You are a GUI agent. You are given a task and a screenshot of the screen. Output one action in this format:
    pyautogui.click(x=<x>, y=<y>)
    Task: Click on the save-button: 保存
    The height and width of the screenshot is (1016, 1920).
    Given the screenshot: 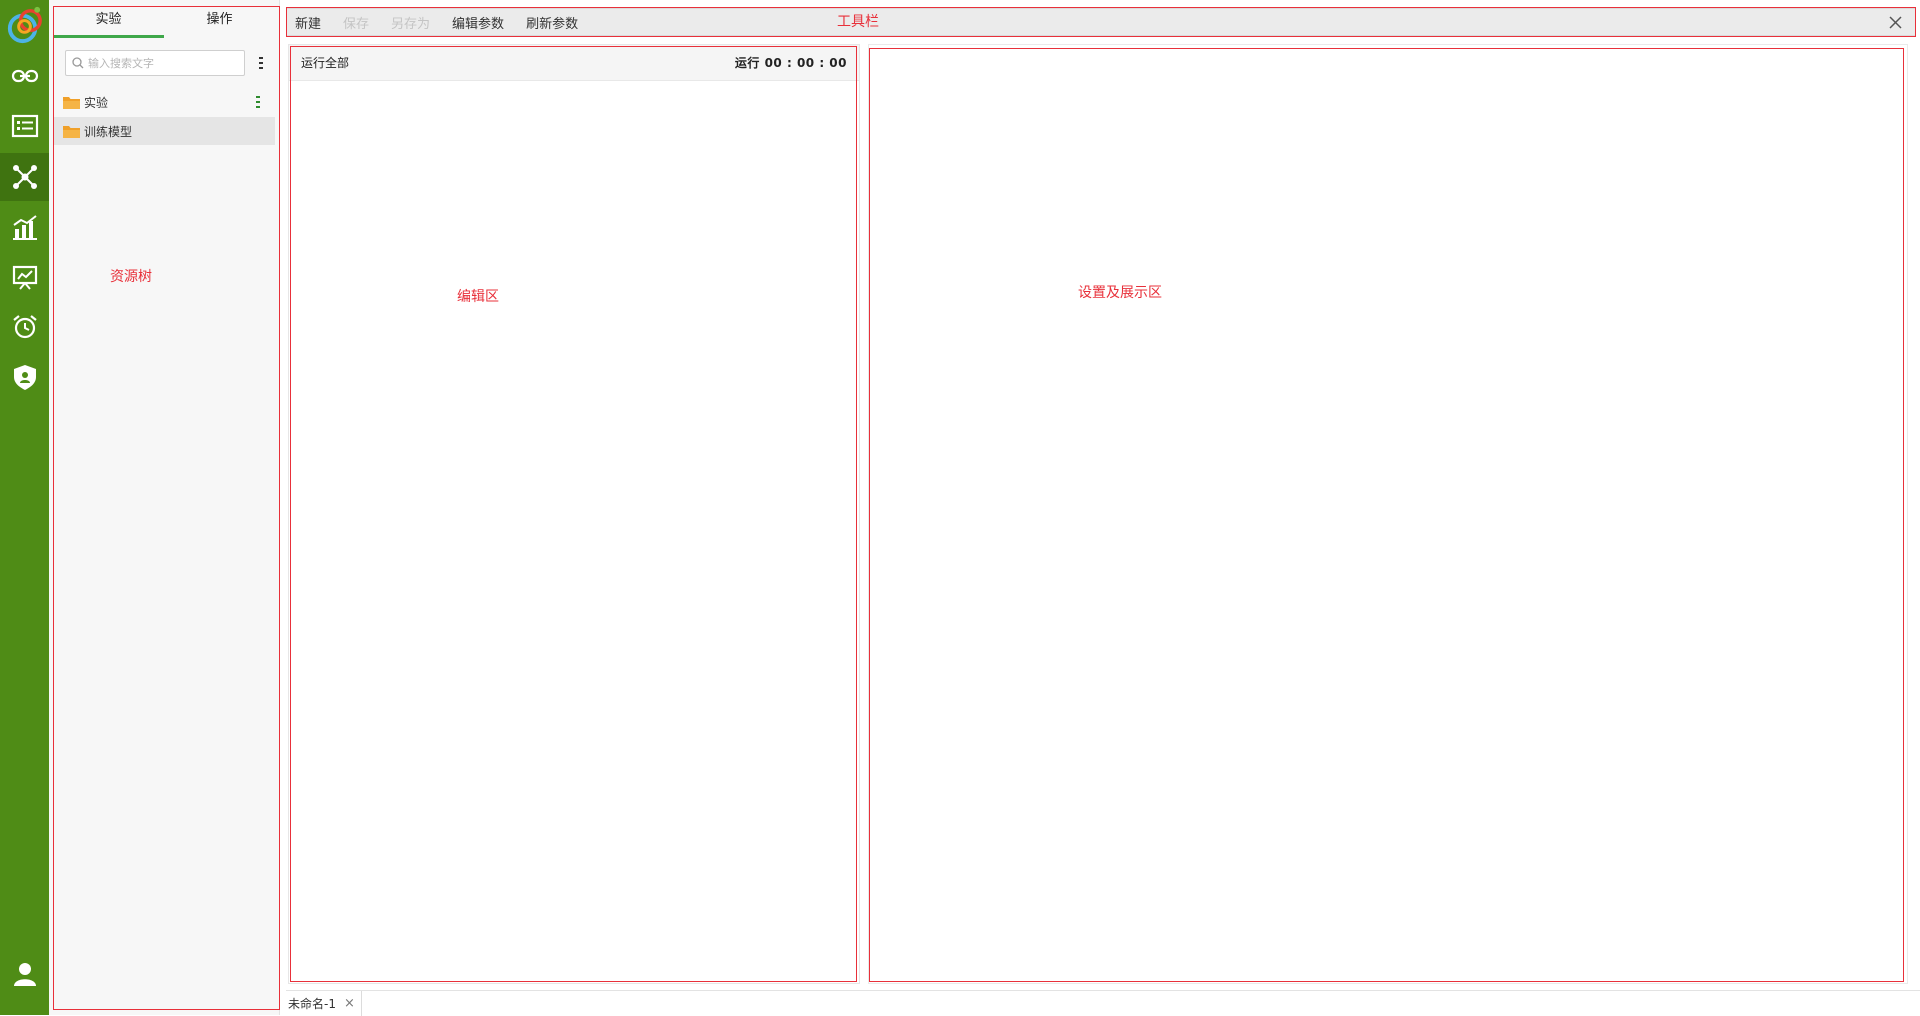 What is the action you would take?
    pyautogui.click(x=356, y=22)
    